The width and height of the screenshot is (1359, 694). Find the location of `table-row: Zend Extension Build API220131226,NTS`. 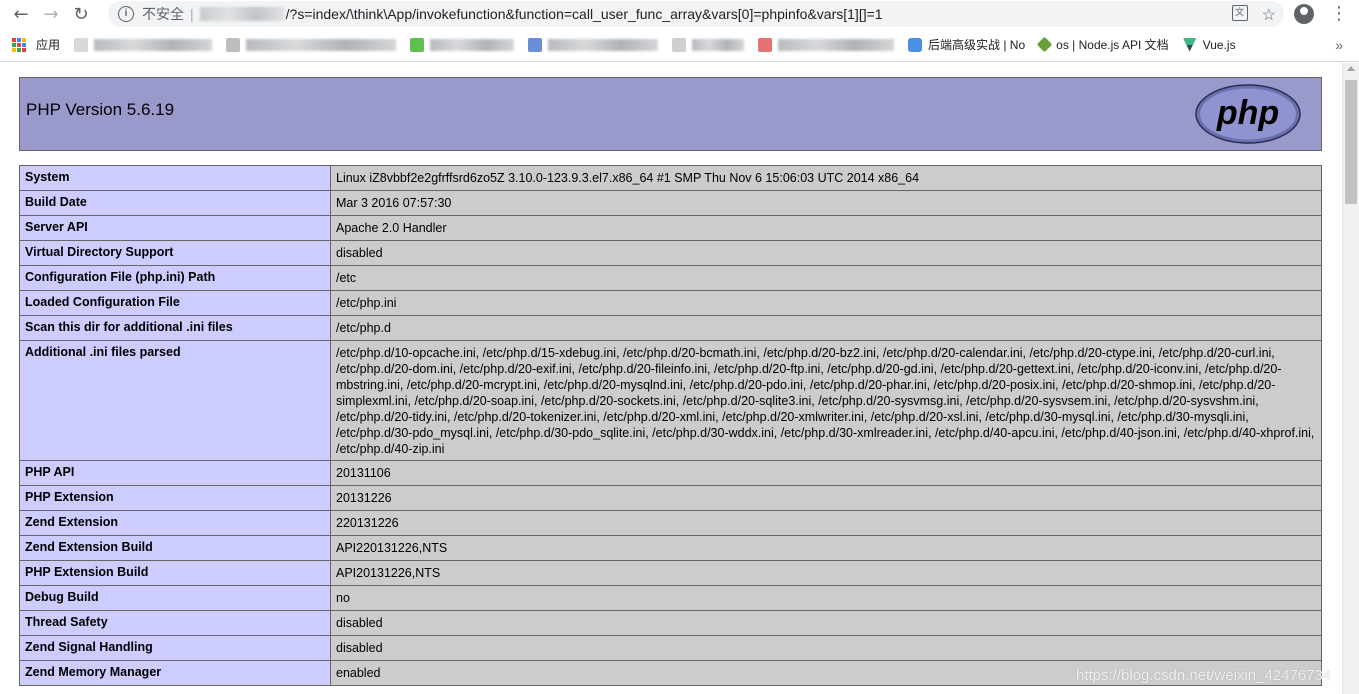

table-row: Zend Extension Build API220131226,NTS is located at coordinates (670, 548).